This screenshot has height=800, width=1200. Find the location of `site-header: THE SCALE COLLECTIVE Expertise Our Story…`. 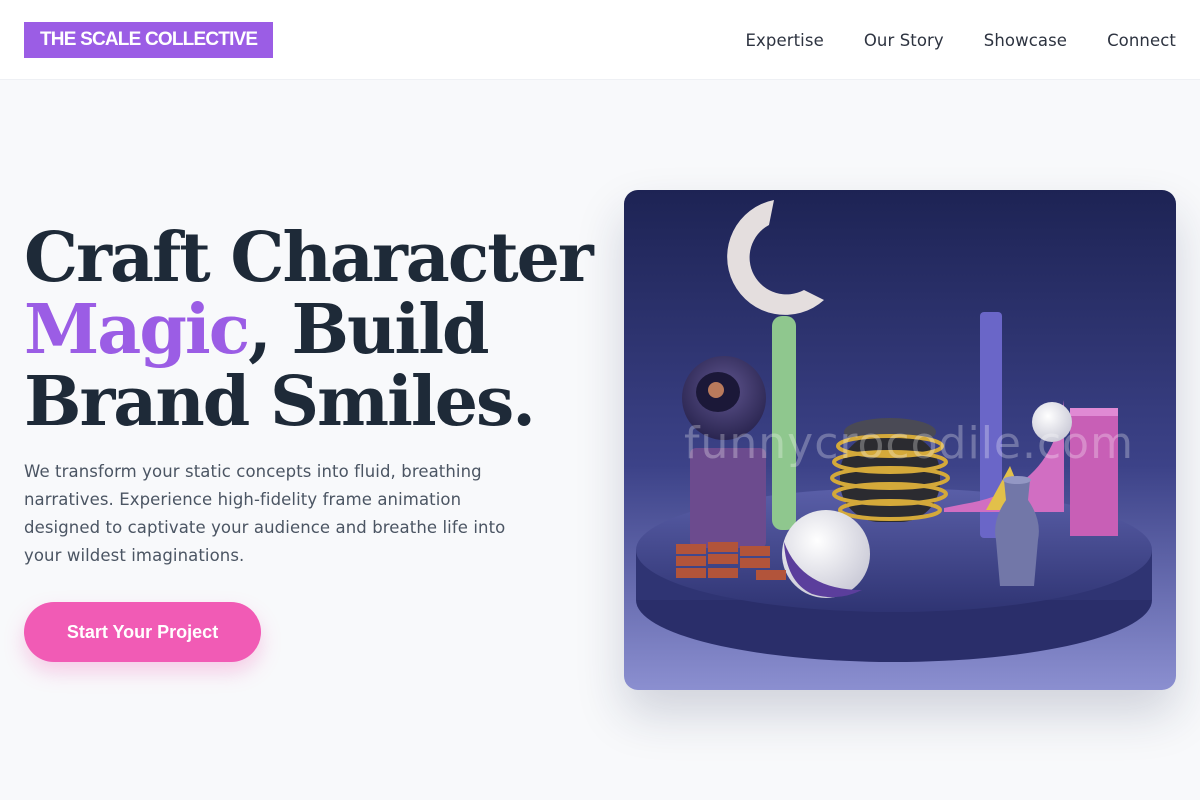

site-header: THE SCALE COLLECTIVE Expertise Our Story… is located at coordinates (600, 40).